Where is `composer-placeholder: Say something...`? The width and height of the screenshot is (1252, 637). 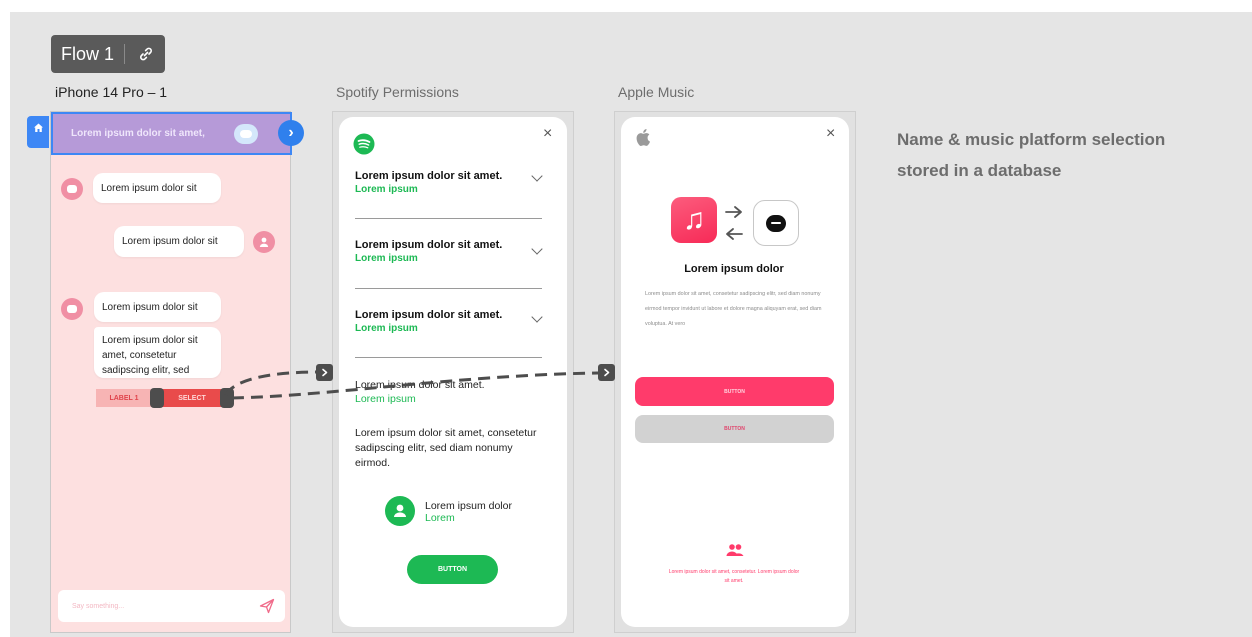
composer-placeholder: Say something... is located at coordinates (98, 606).